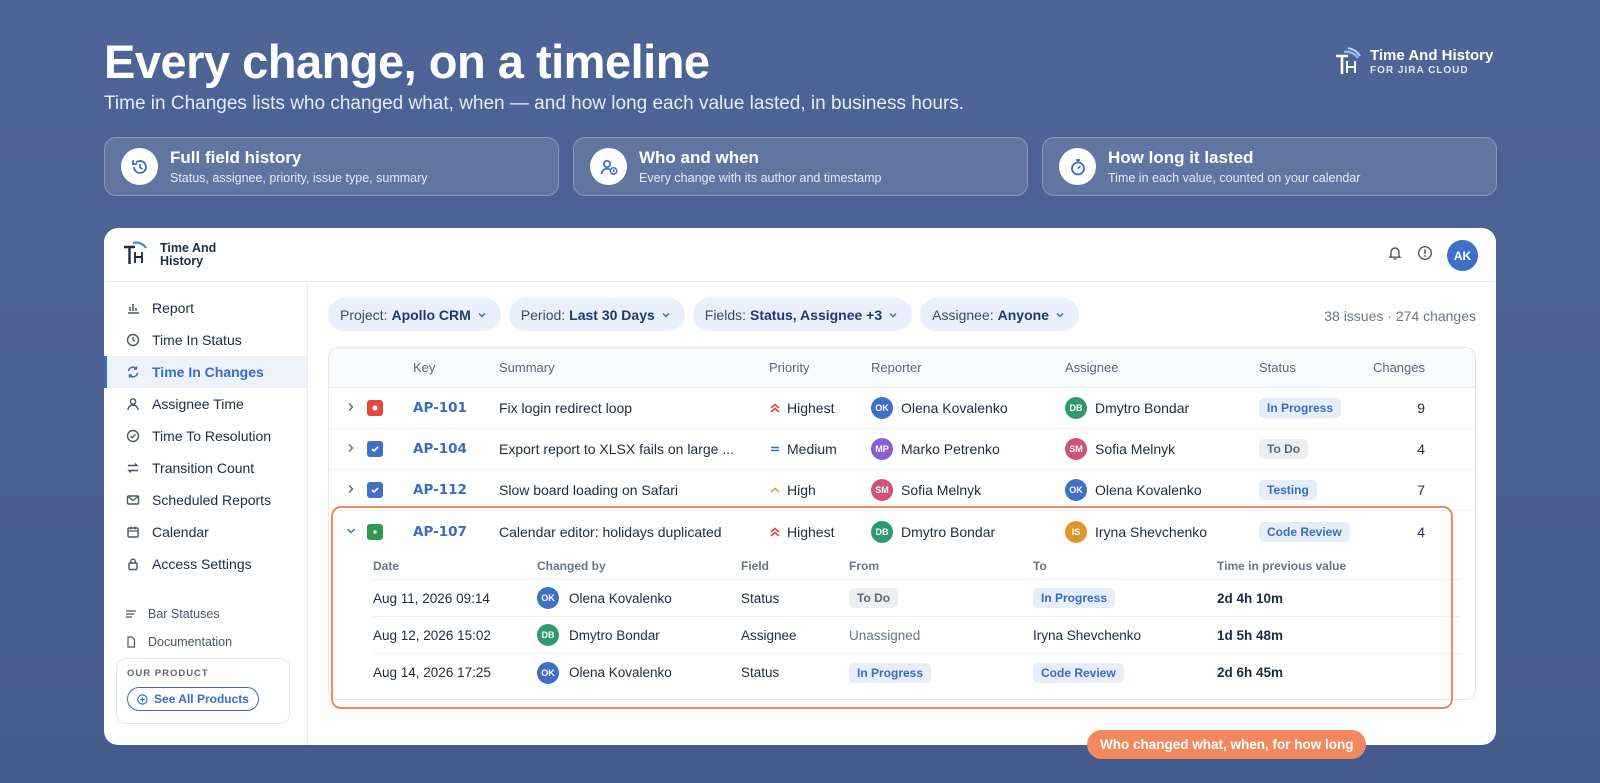 Image resolution: width=1600 pixels, height=783 pixels. Describe the element at coordinates (1395, 255) in the screenshot. I see `bell-icon` at that location.